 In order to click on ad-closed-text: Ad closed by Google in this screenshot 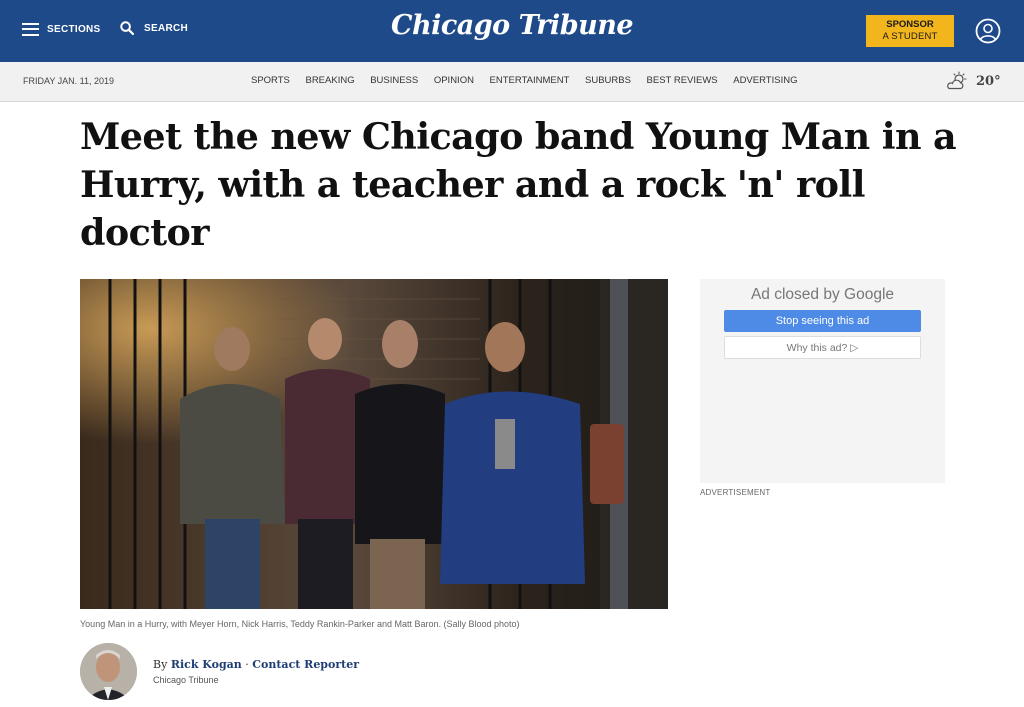, I will do `click(822, 295)`.